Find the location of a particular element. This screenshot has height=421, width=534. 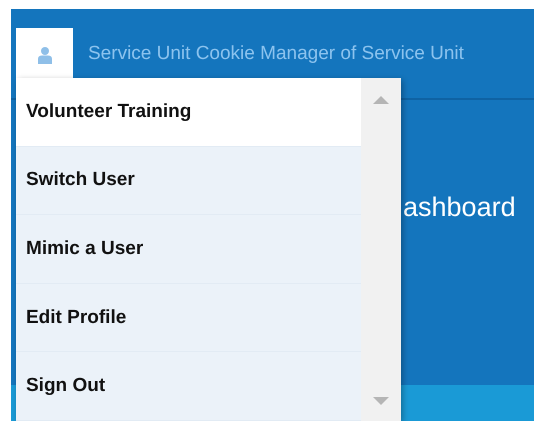

page-heading: ashboard is located at coordinates (459, 207).